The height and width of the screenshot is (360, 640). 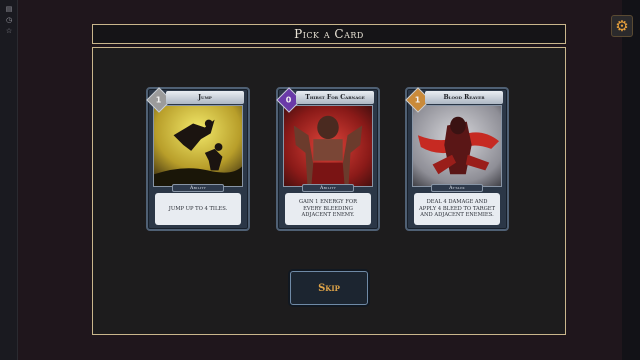 What do you see at coordinates (9, 31) in the screenshot?
I see `star-icon: ☆` at bounding box center [9, 31].